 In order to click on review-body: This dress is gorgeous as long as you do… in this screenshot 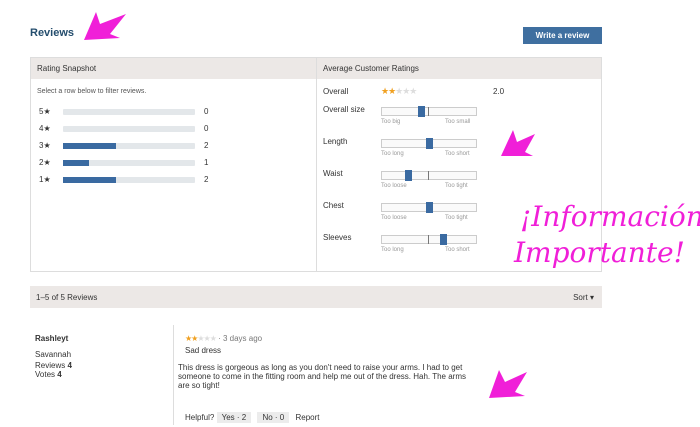, I will do `click(322, 376)`.